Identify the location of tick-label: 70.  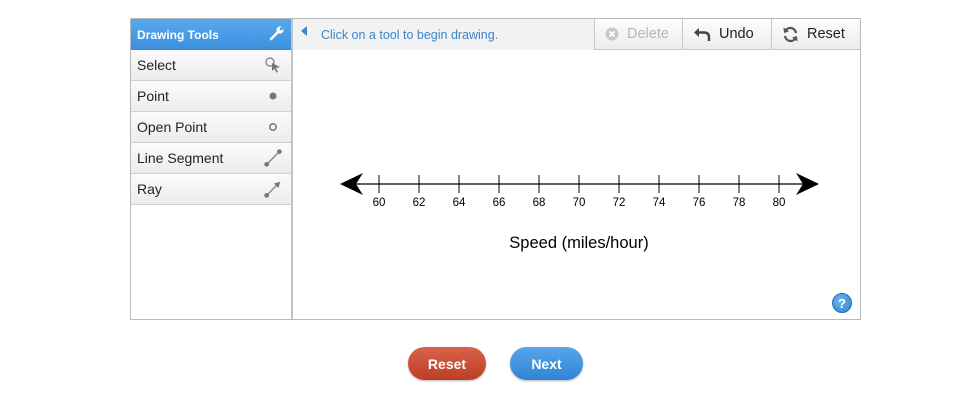
(579, 203).